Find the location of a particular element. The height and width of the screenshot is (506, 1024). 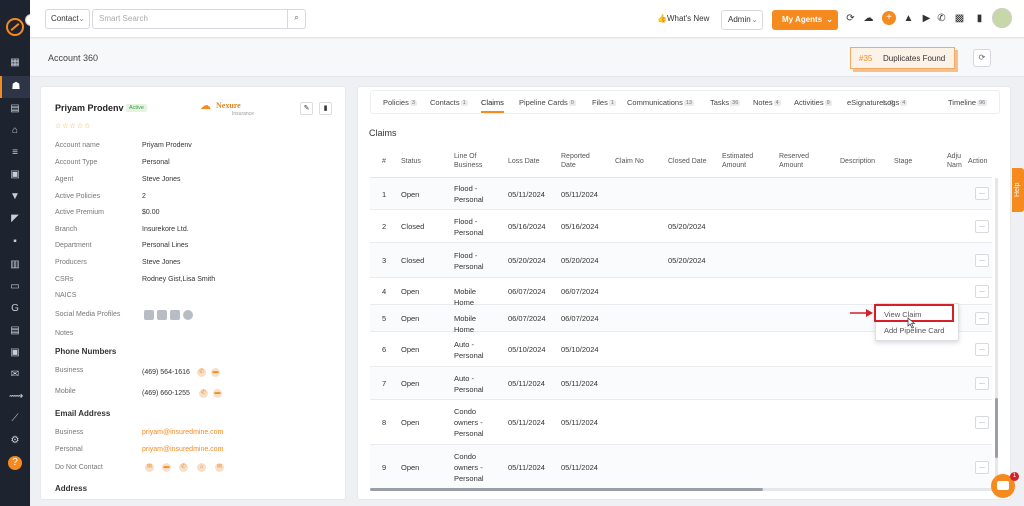

col-header-status: Status is located at coordinates (411, 161).